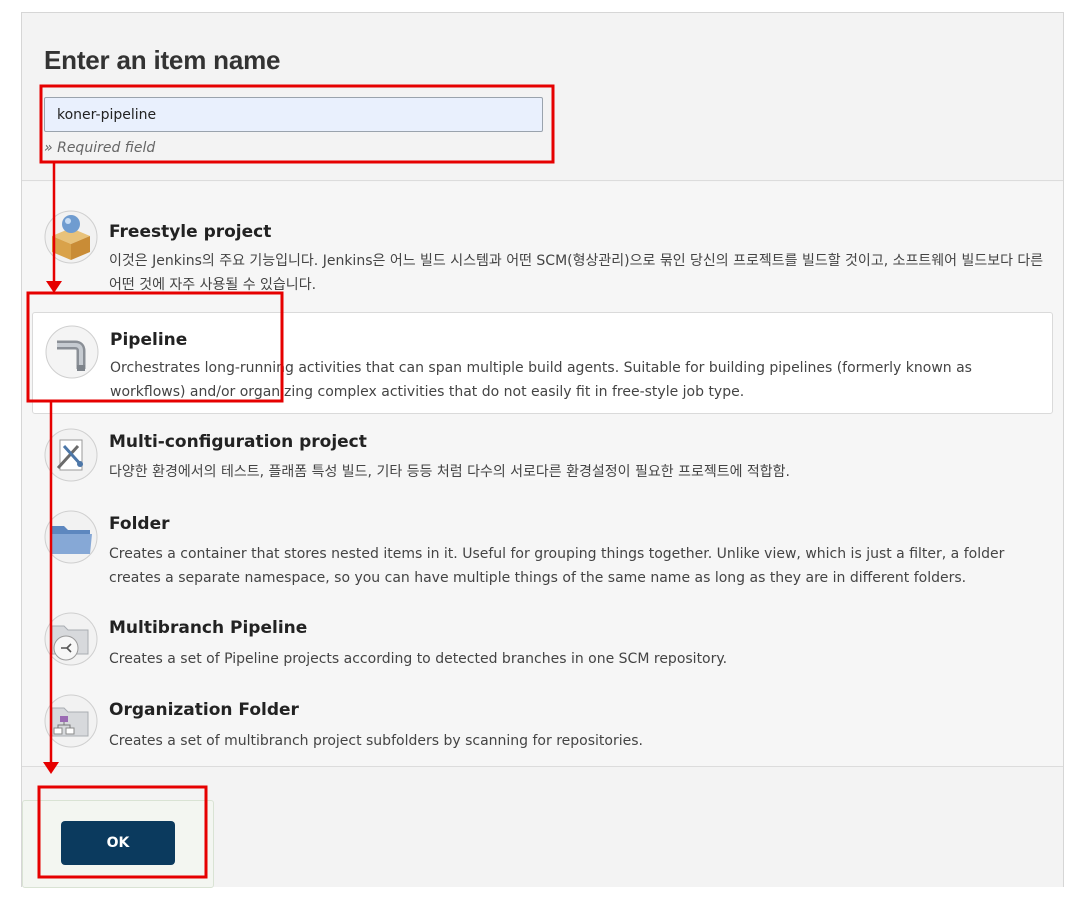 The image size is (1083, 905). What do you see at coordinates (100, 148) in the screenshot?
I see `required-field-hint: » Required field` at bounding box center [100, 148].